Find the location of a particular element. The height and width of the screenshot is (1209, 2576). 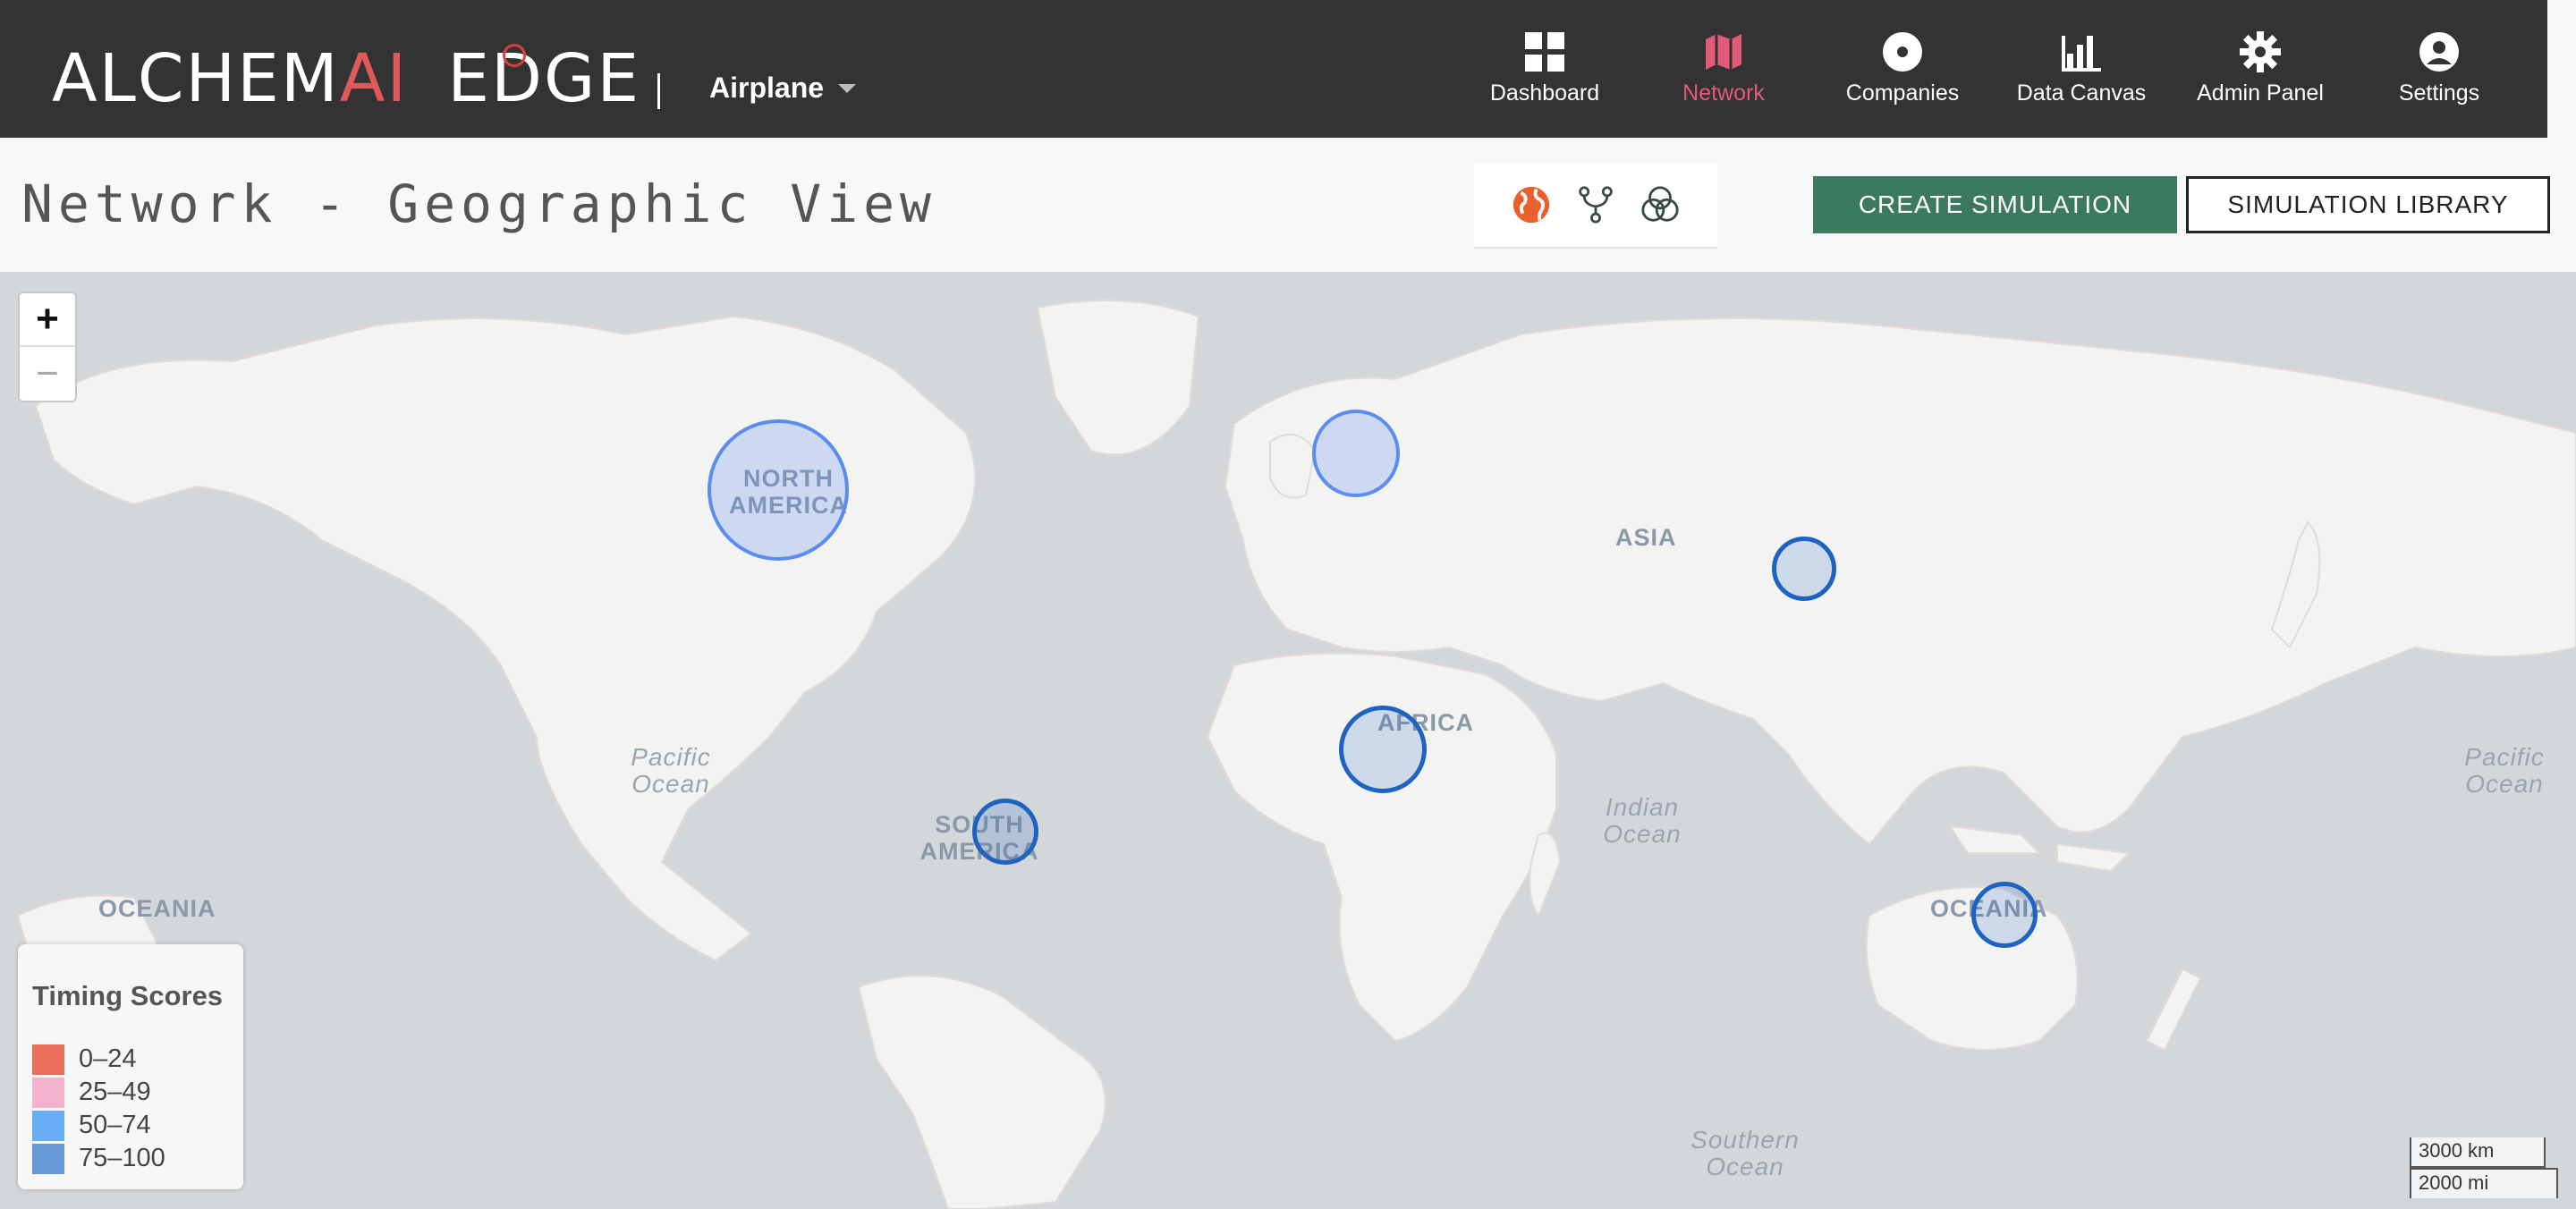

bar-chart-icon is located at coordinates (2081, 54).